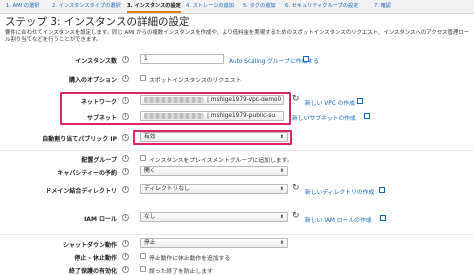  Describe the element at coordinates (99, 160) in the screenshot. I see `placement-group-label: 配置グループ` at that location.